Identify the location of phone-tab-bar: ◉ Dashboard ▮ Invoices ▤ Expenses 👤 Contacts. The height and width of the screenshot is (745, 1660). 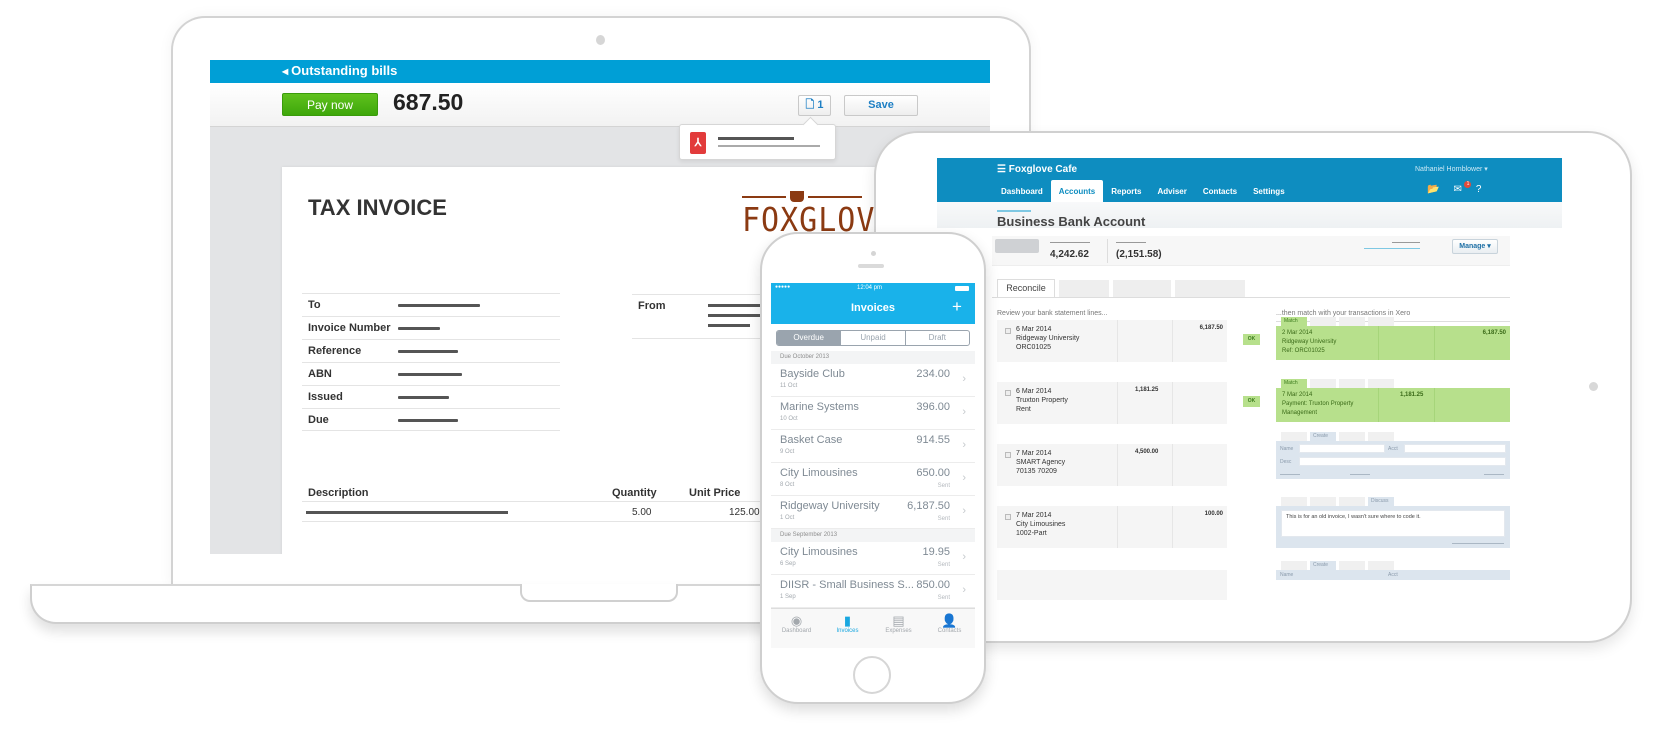
(873, 628).